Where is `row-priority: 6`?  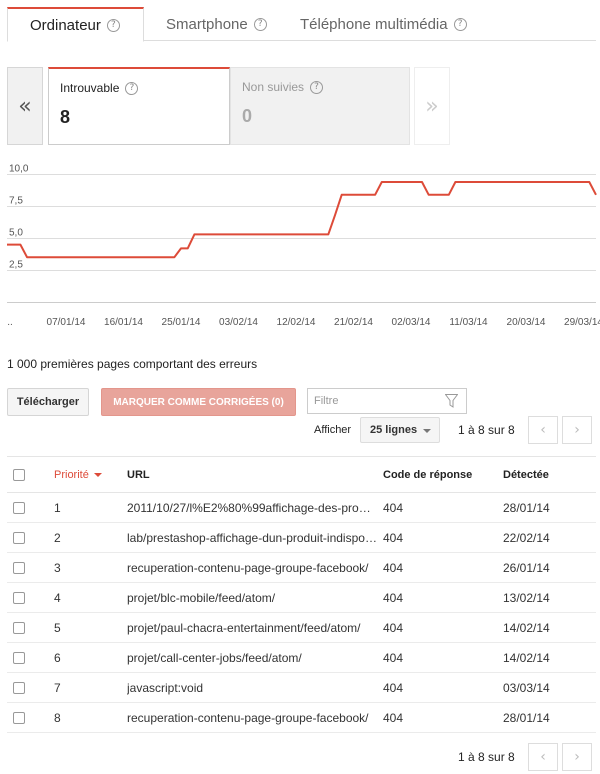
row-priority: 6 is located at coordinates (57, 657).